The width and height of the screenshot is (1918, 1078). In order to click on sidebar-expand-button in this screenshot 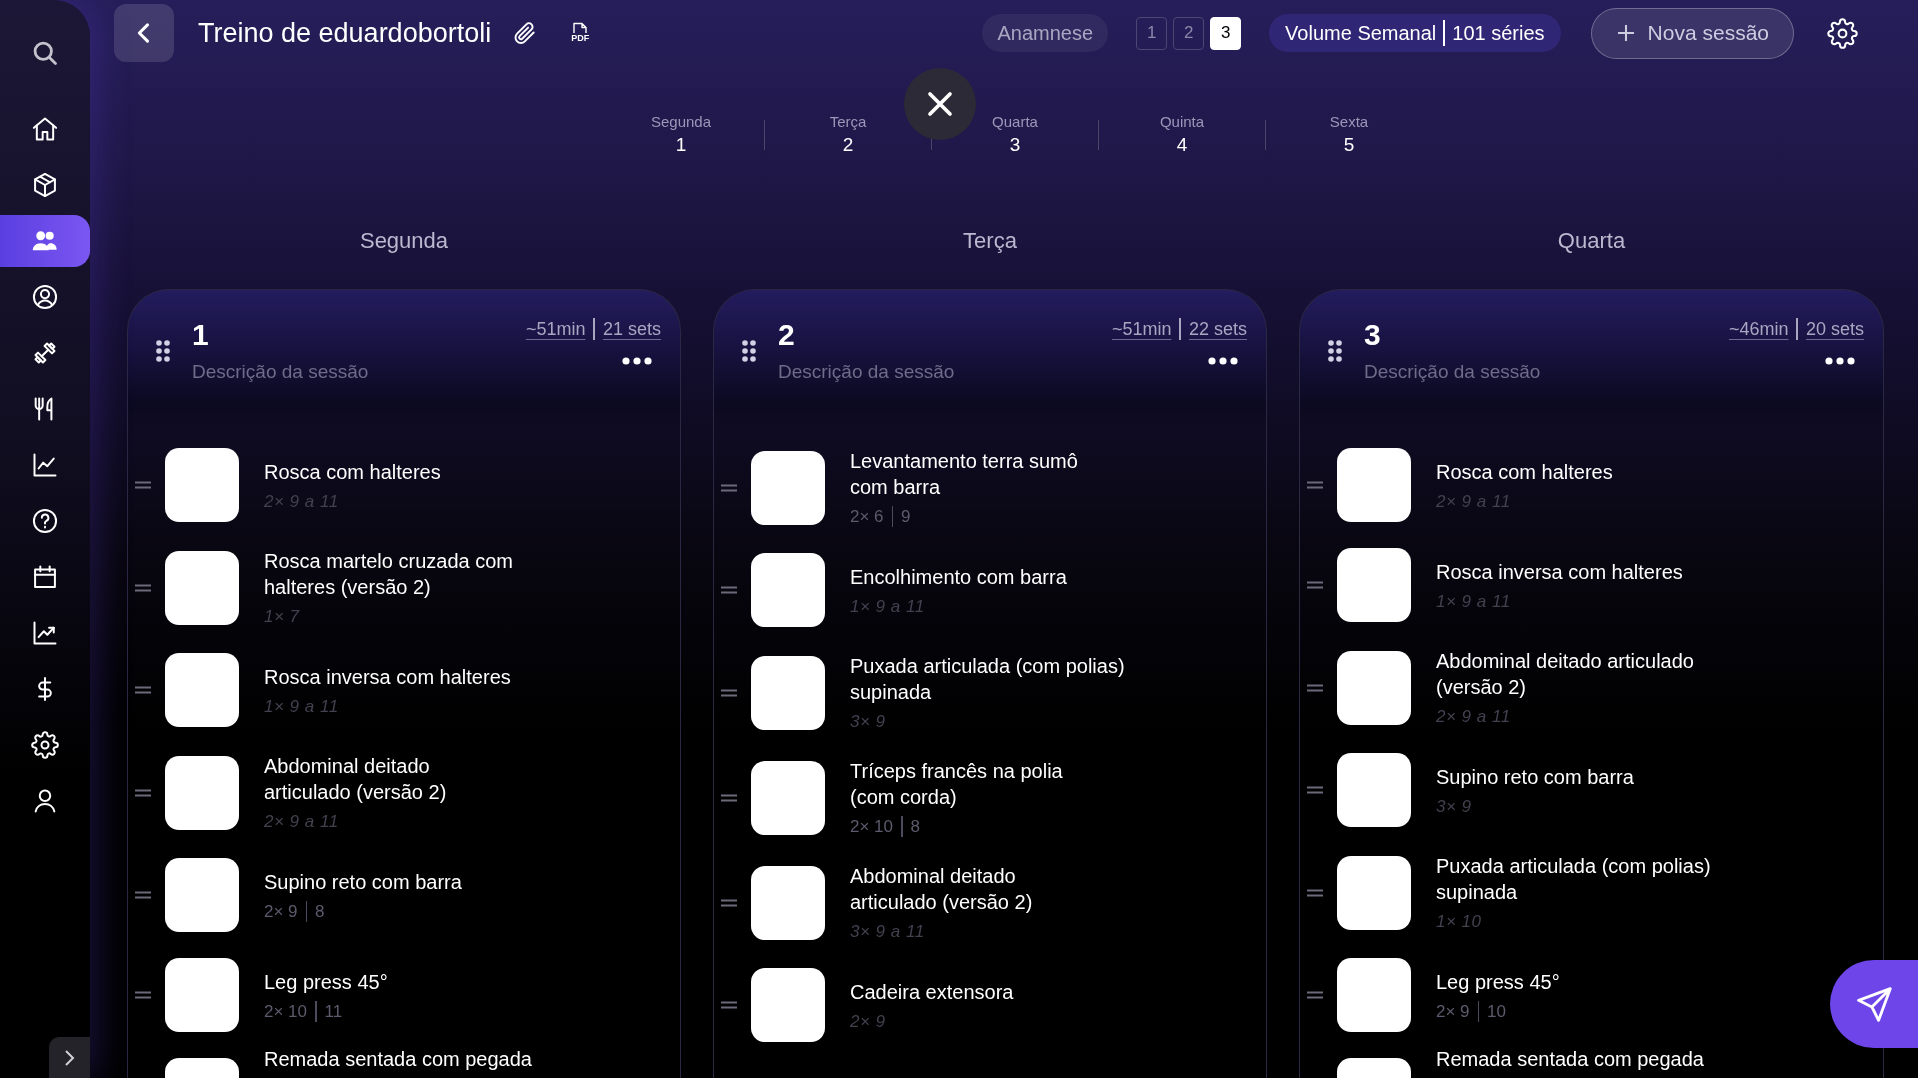, I will do `click(69, 1057)`.